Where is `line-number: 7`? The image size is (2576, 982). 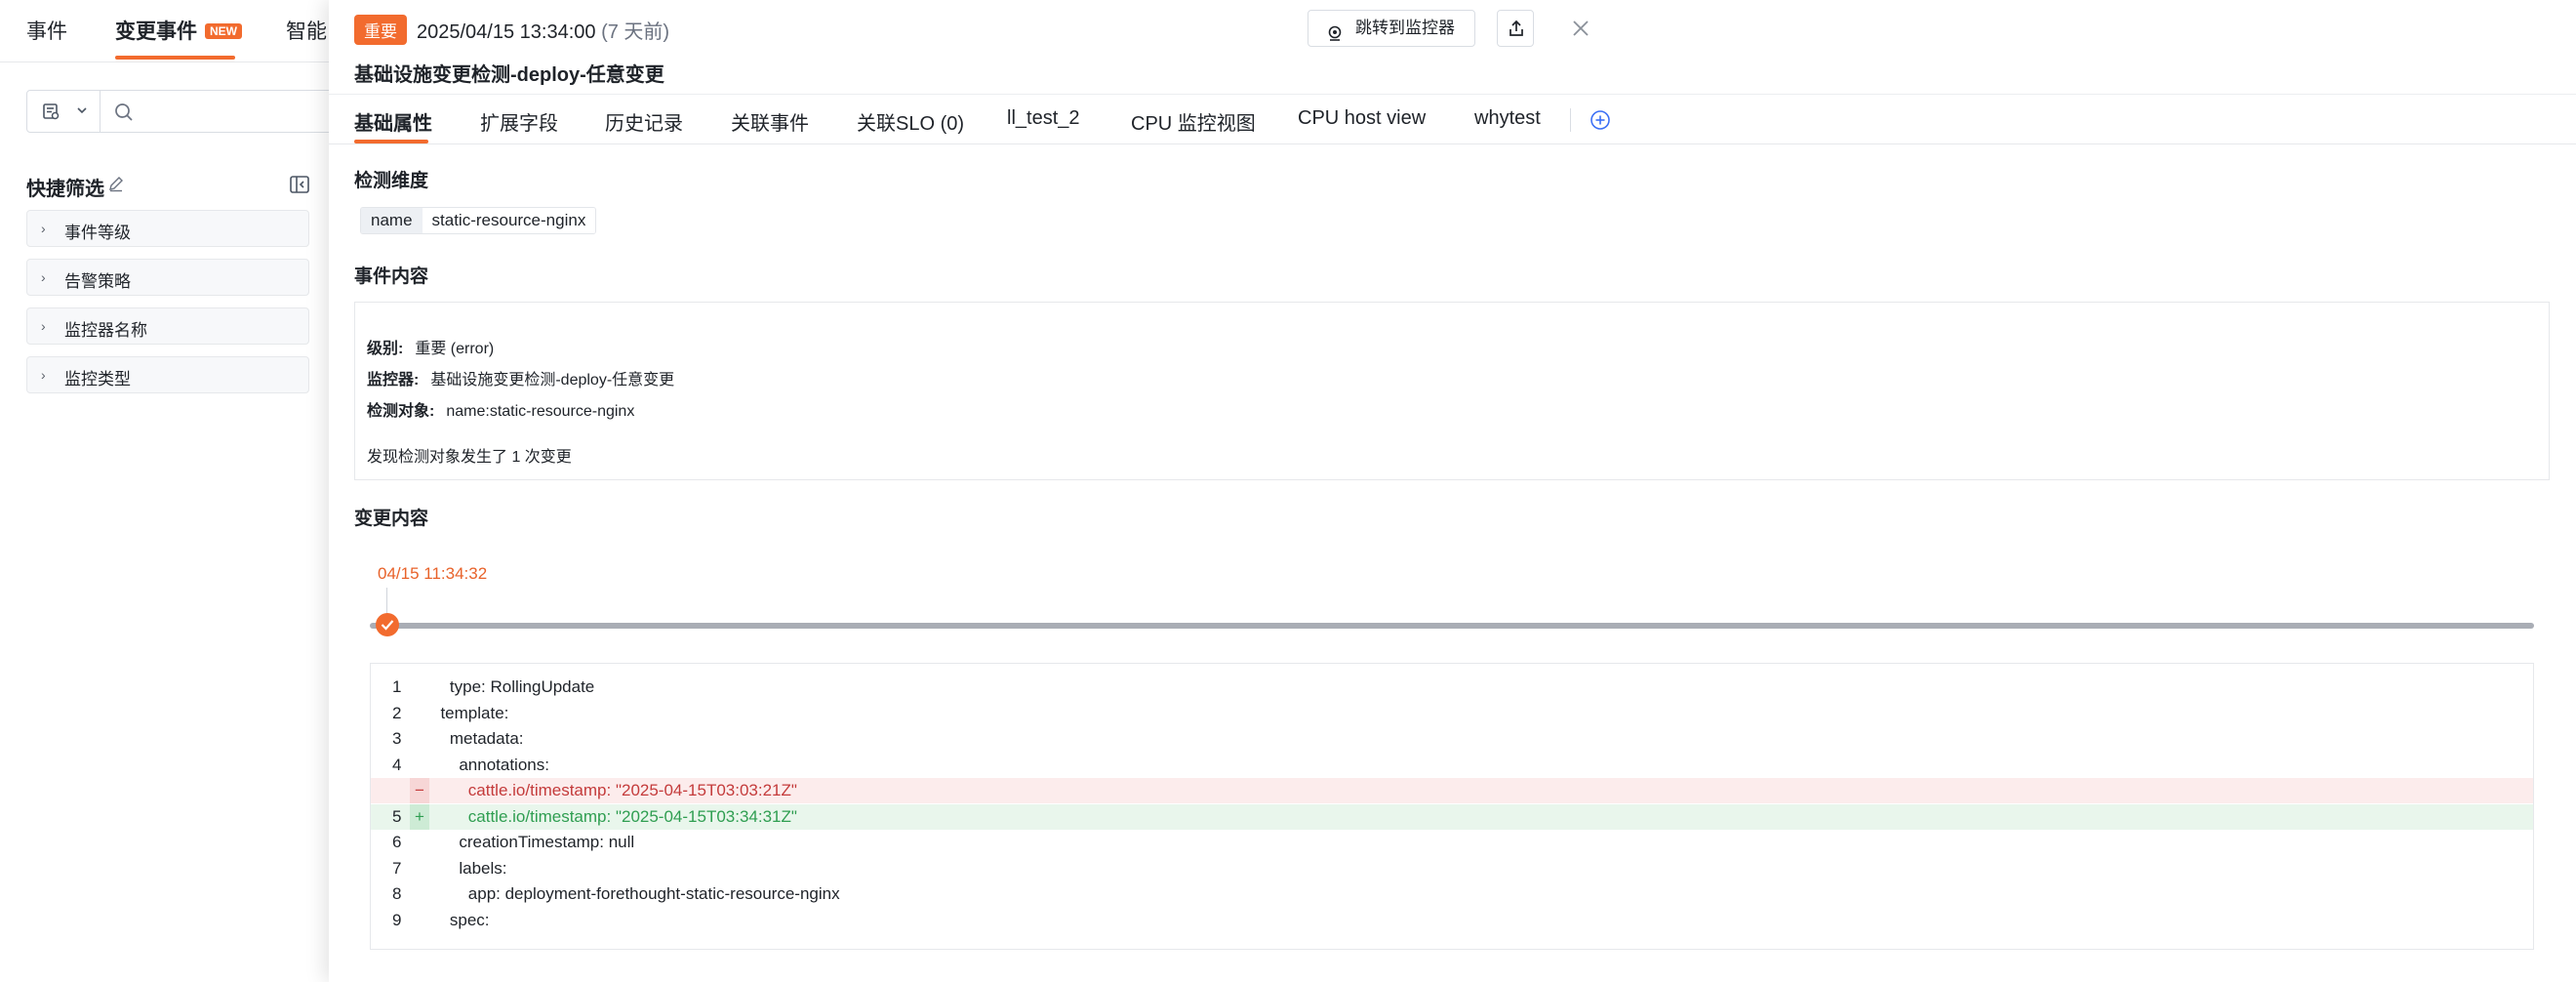 line-number: 7 is located at coordinates (397, 868).